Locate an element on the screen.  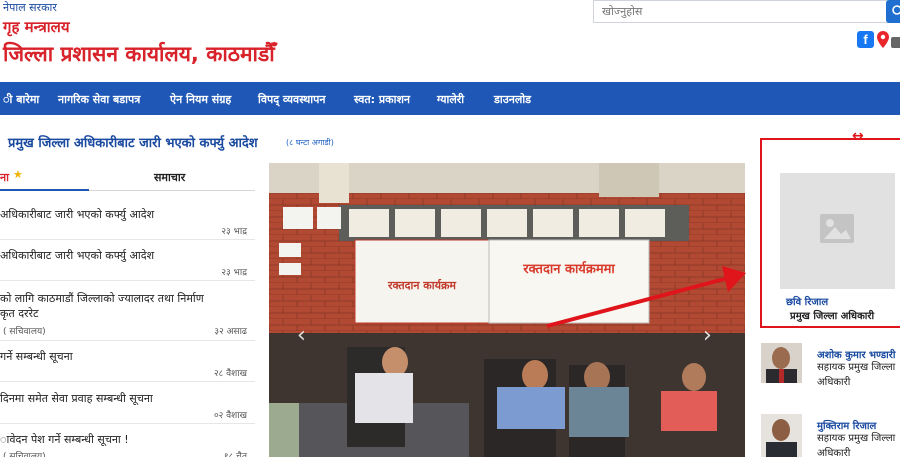
official-name: मुक्तिराम रिजाल is located at coordinates (846, 425).